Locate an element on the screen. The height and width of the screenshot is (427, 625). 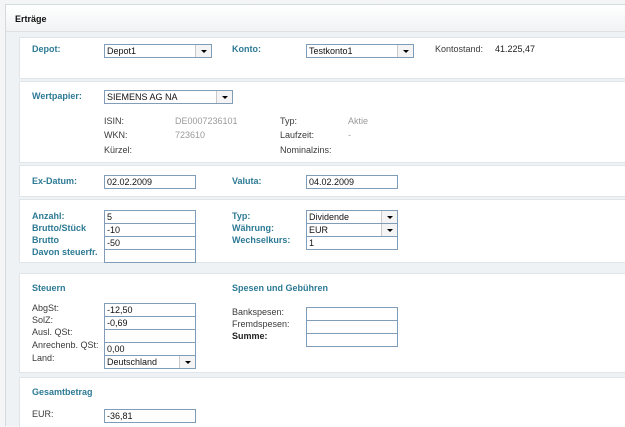
spesen-title: Spesen und Gebühren is located at coordinates (280, 288).